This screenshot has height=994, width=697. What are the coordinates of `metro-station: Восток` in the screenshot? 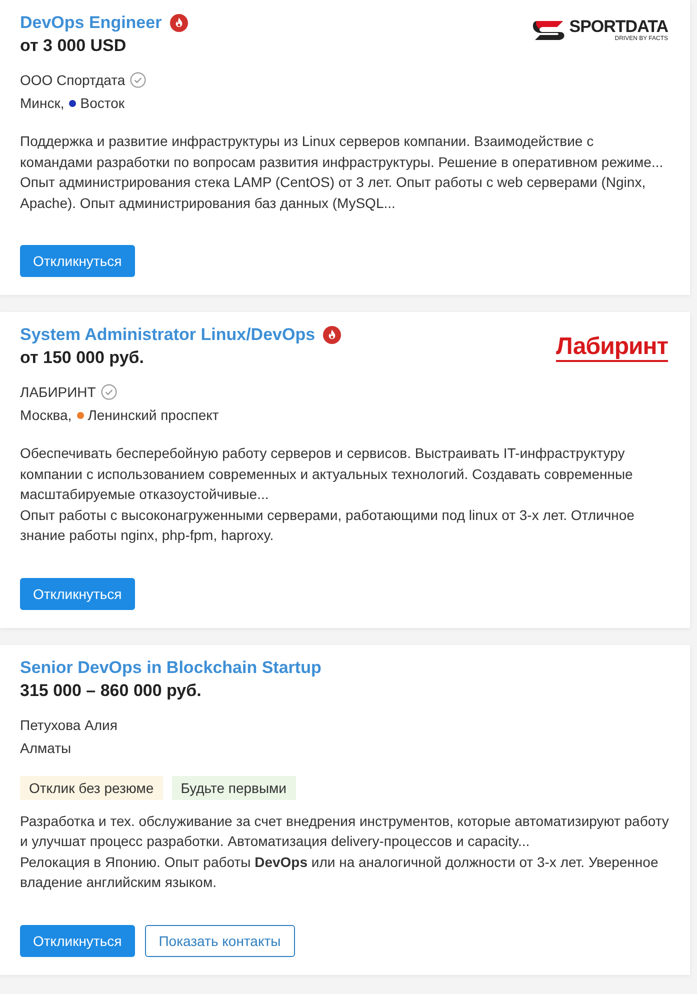 It's located at (102, 103).